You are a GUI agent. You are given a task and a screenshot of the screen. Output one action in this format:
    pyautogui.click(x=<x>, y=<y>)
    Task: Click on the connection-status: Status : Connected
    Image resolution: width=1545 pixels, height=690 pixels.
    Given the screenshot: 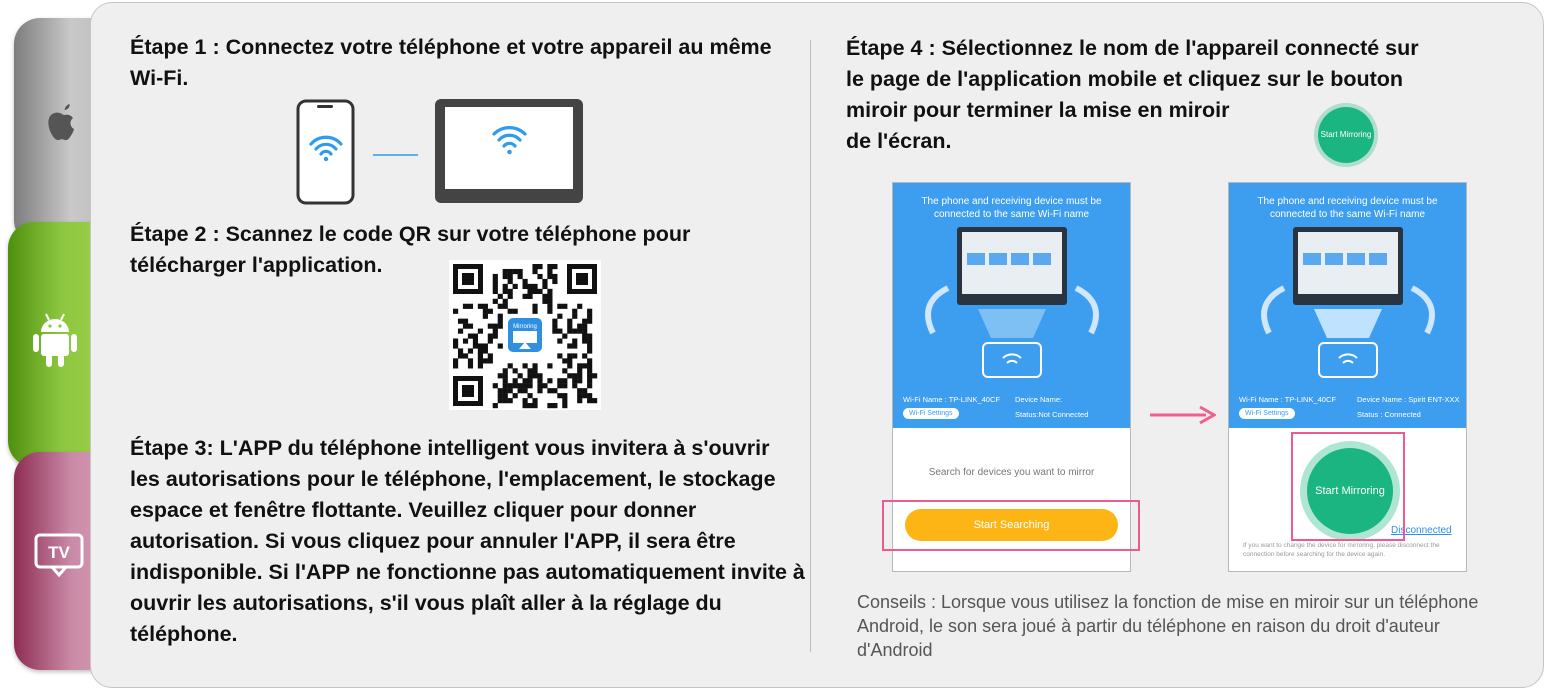 What is the action you would take?
    pyautogui.click(x=1389, y=414)
    